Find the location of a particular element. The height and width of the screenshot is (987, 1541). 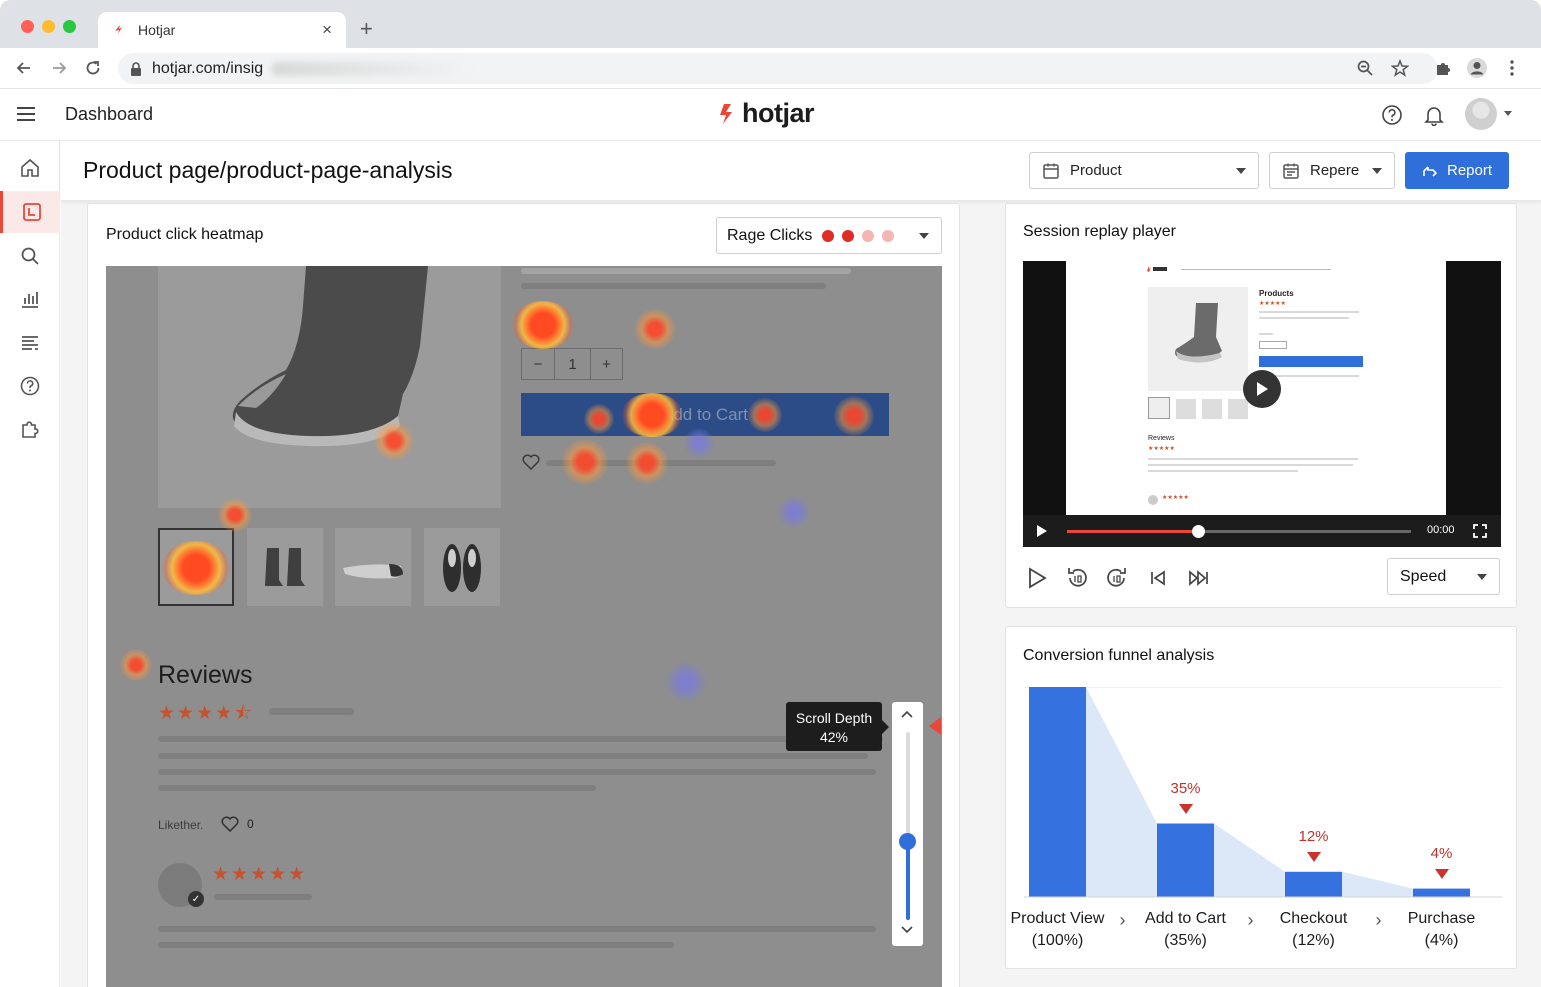

hamburger-menu-icon is located at coordinates (26, 114).